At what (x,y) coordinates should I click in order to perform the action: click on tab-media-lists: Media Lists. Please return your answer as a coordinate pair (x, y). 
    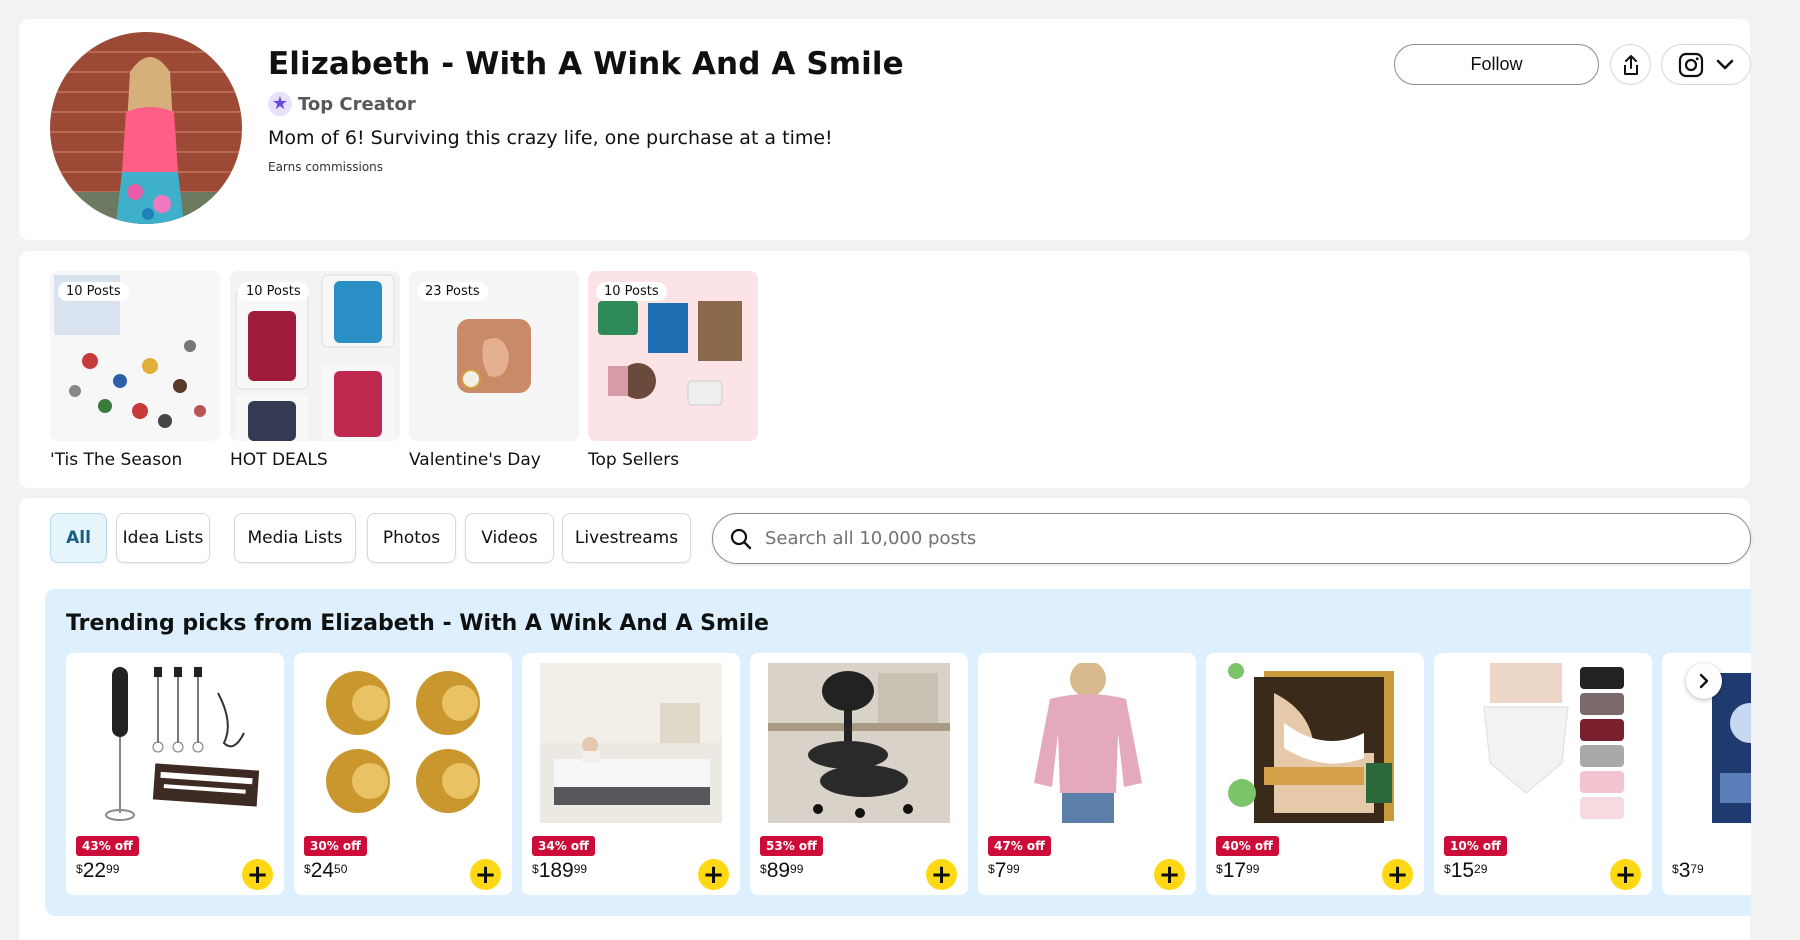
    Looking at the image, I should click on (295, 538).